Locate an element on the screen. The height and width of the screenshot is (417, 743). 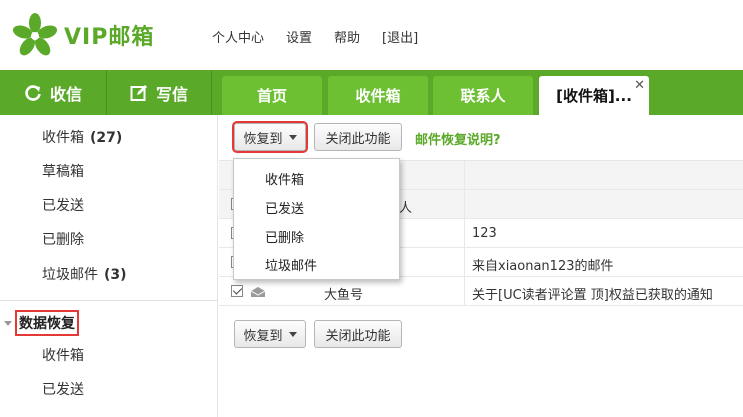
logo-text: VIP邮箱 is located at coordinates (109, 37).